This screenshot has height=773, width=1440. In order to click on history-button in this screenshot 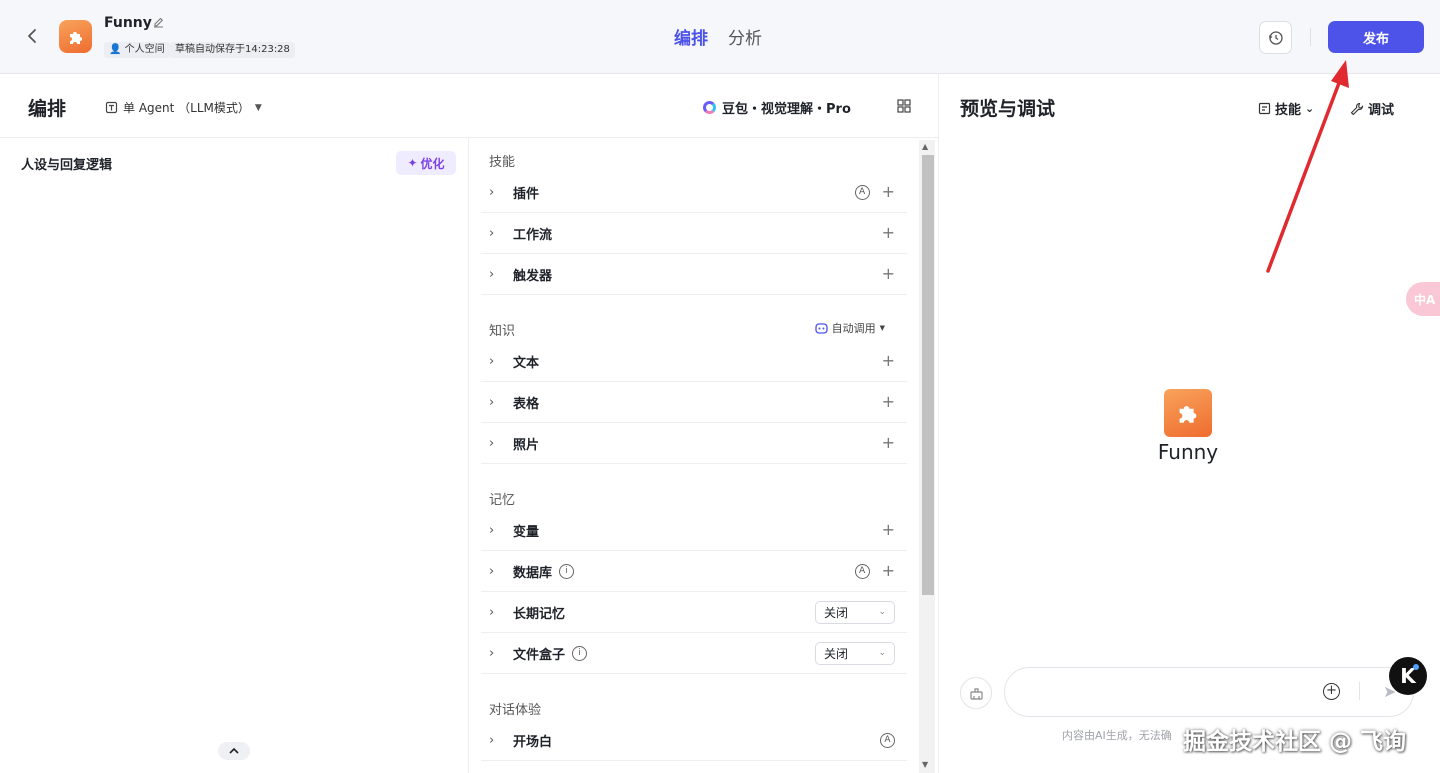, I will do `click(1275, 37)`.